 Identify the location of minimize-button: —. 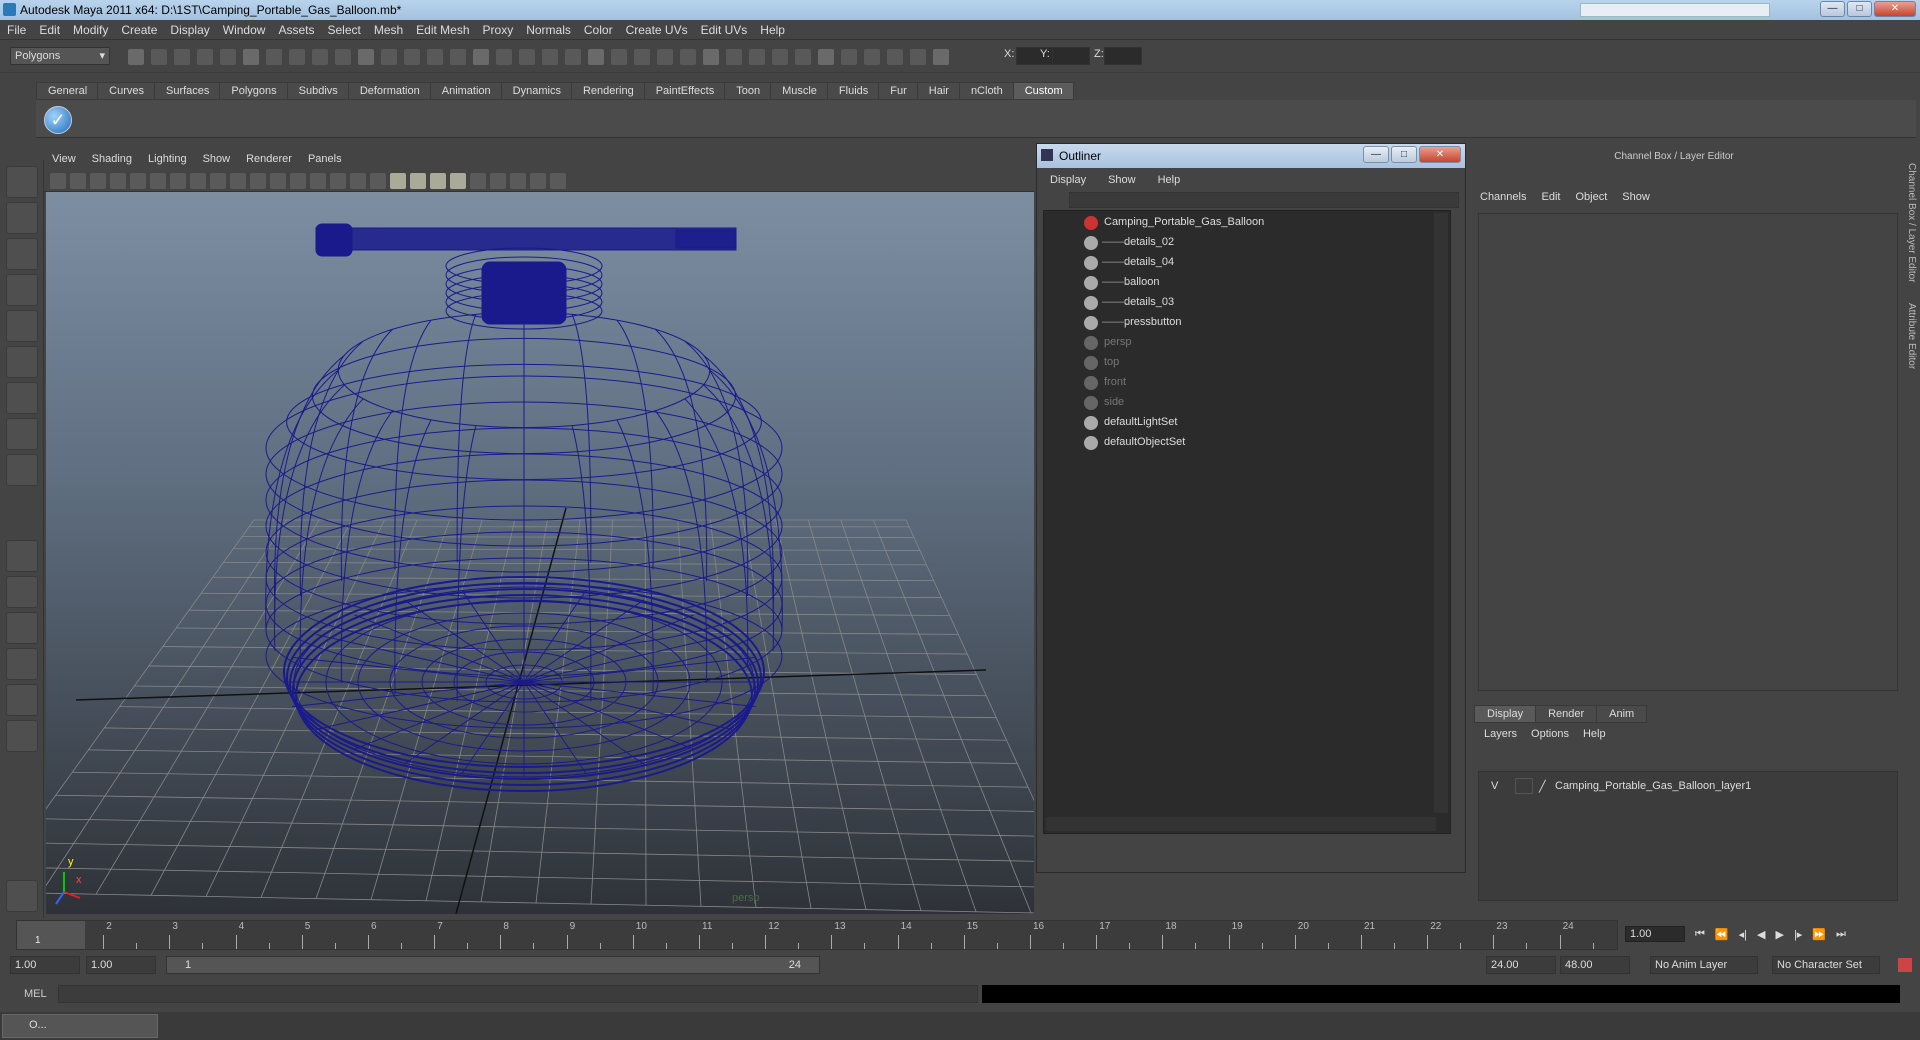
(1832, 9).